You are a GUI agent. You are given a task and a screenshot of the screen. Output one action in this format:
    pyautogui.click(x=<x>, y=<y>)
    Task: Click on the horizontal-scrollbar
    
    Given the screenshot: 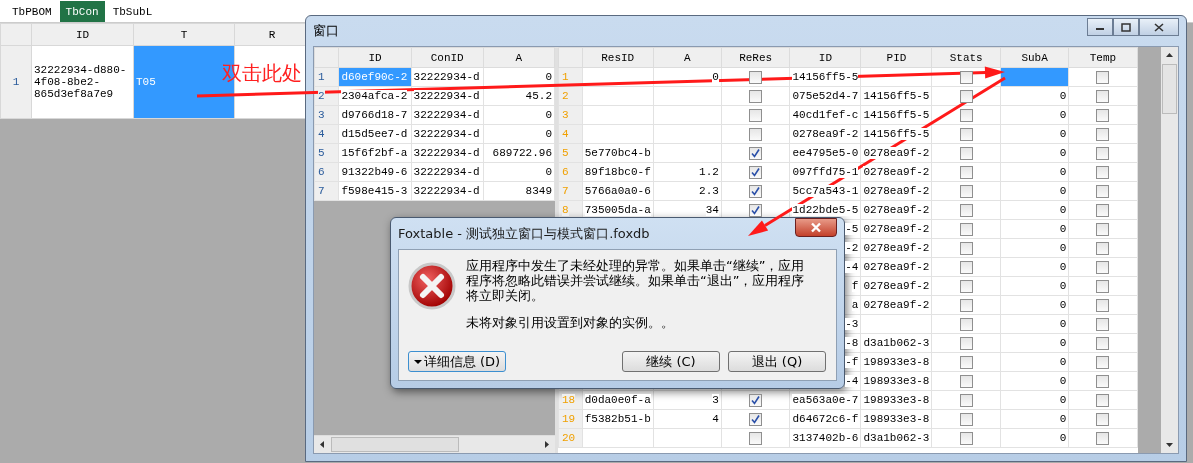 What is the action you would take?
    pyautogui.click(x=434, y=444)
    